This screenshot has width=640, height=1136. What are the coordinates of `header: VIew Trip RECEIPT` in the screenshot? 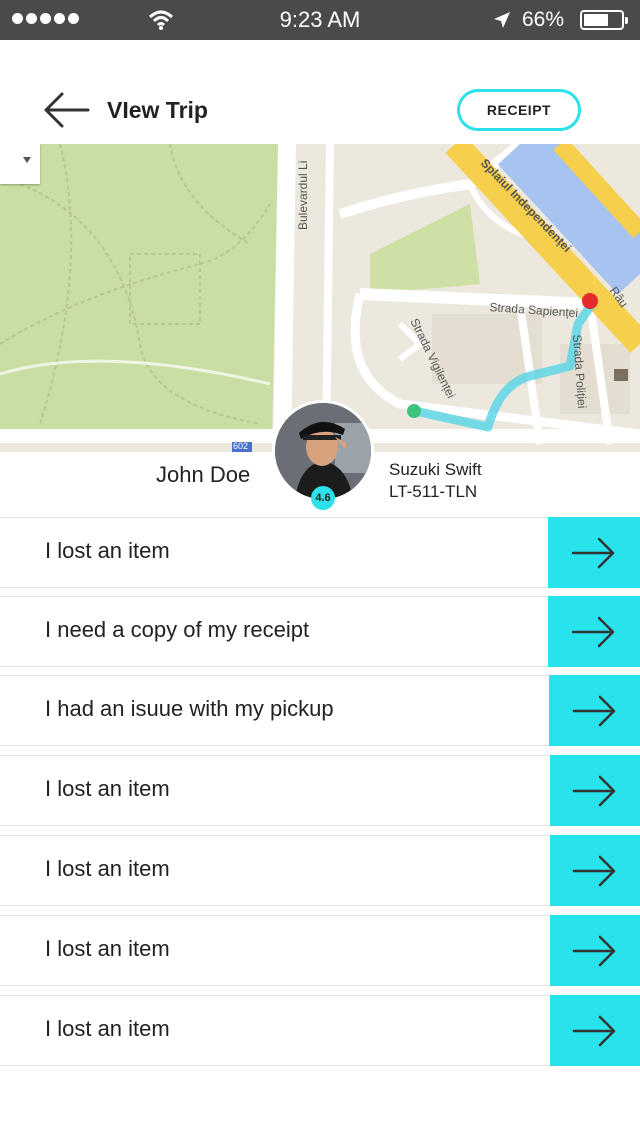 It's located at (320, 92).